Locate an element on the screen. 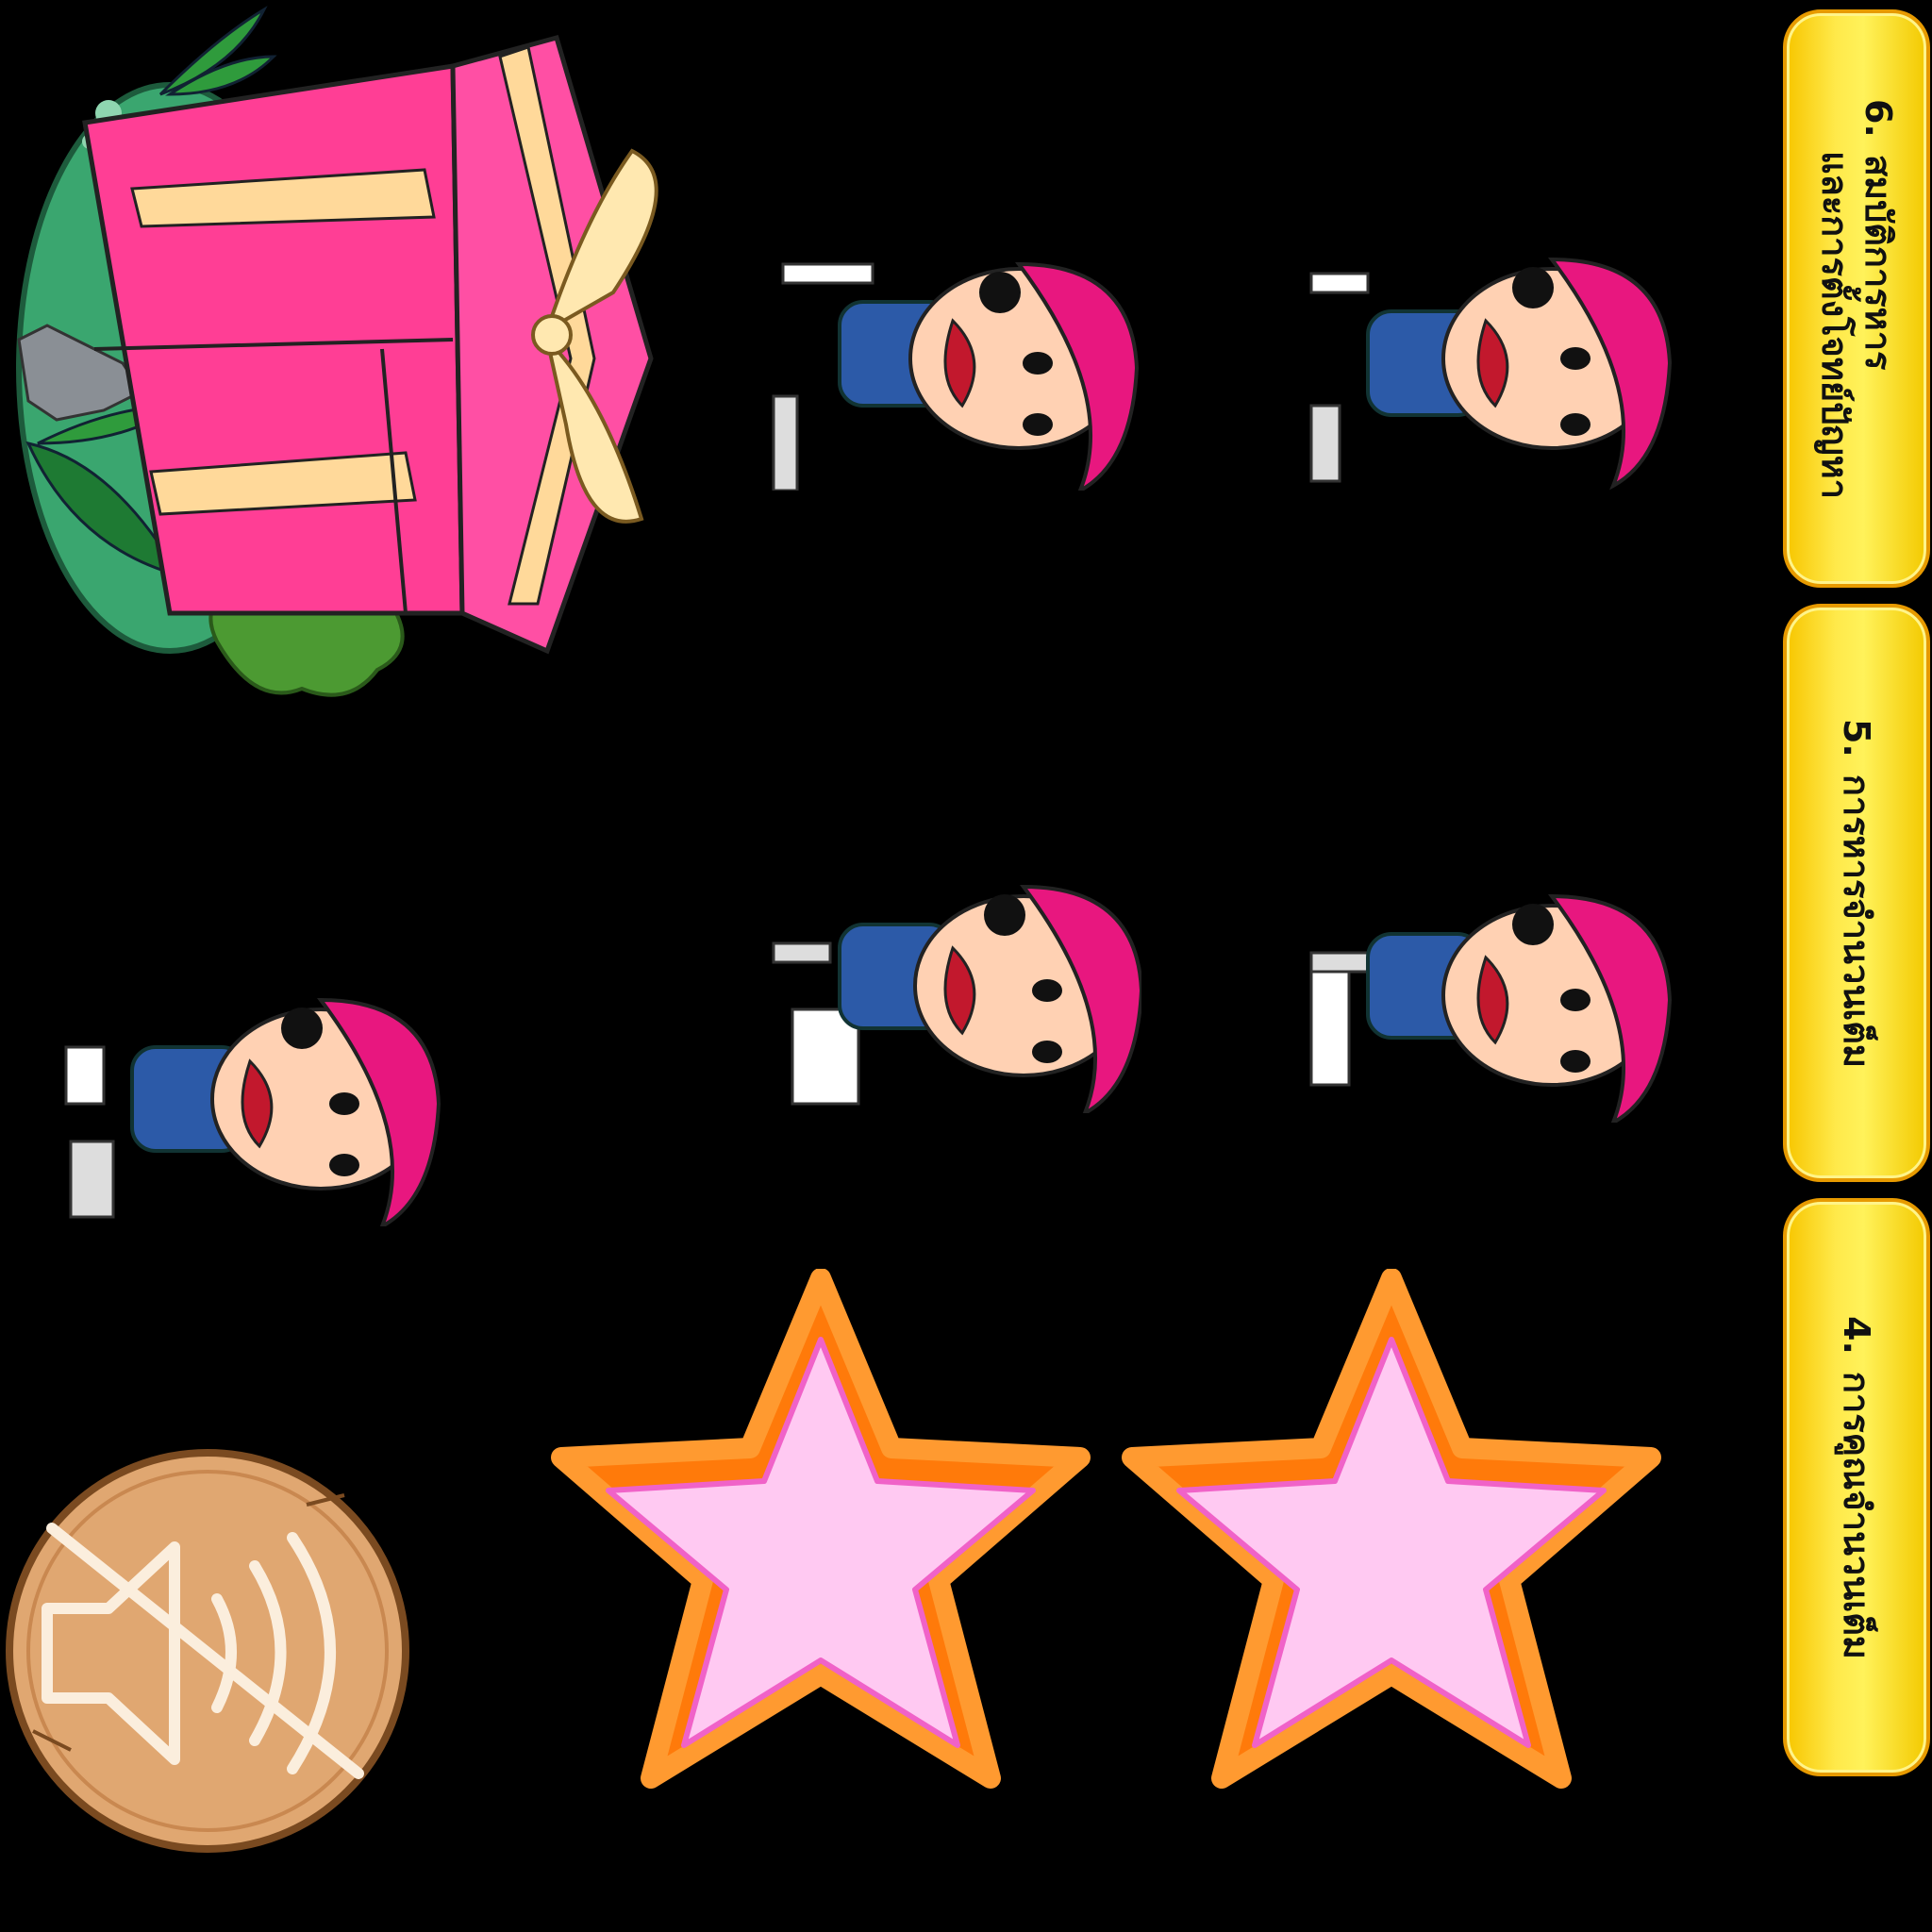 The width and height of the screenshot is (1932, 1932). menu-button-5-number: 5. is located at coordinates (1856, 738).